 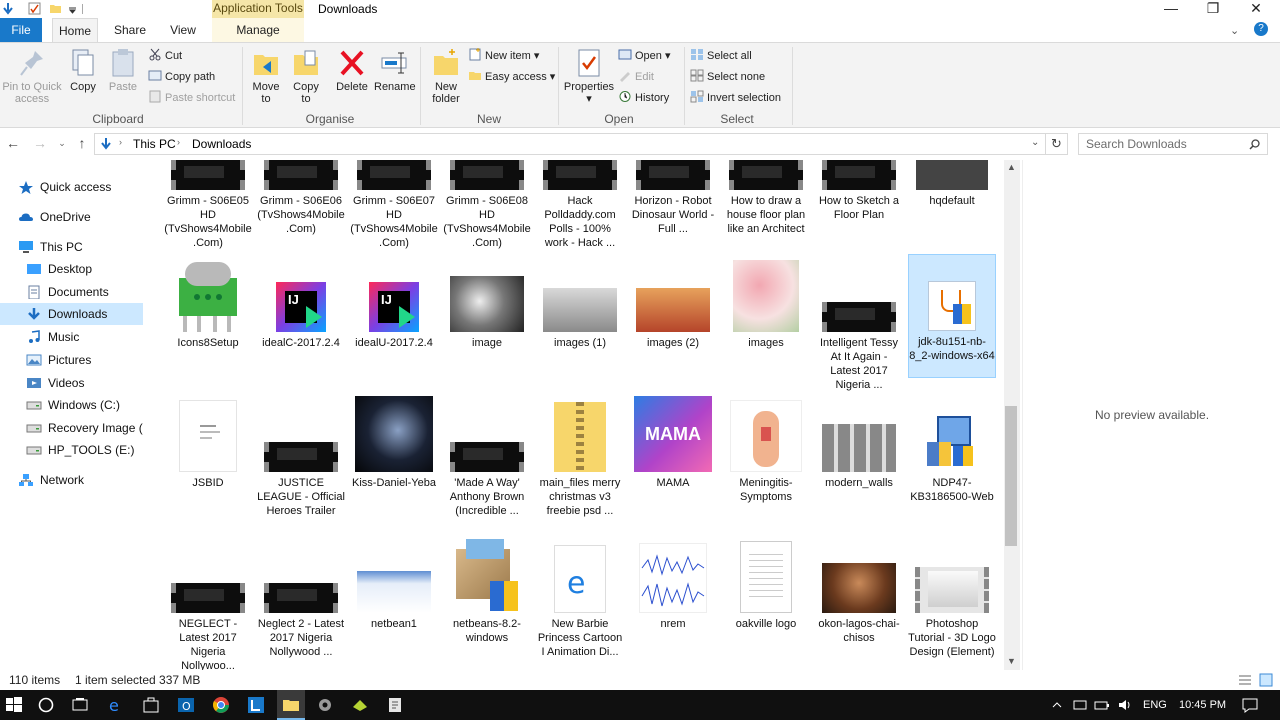 I want to click on details-view-icon, so click(x=1245, y=680).